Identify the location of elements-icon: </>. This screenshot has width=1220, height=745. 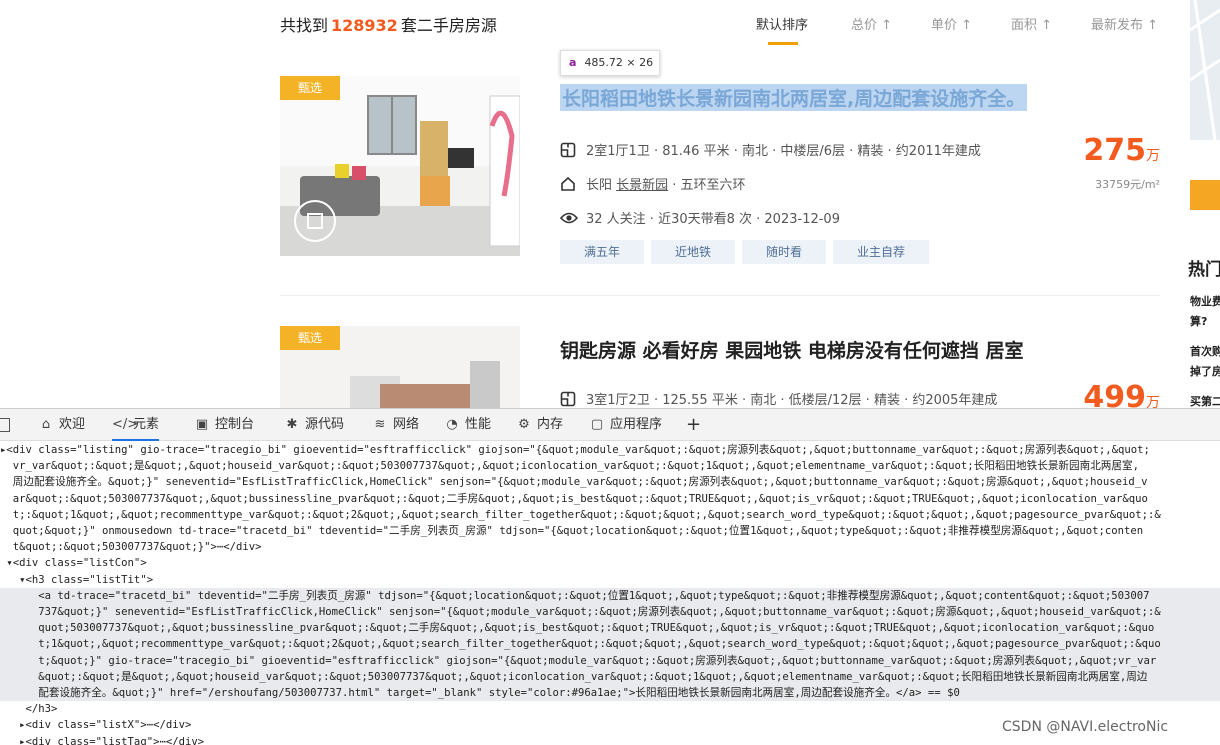
(125, 424).